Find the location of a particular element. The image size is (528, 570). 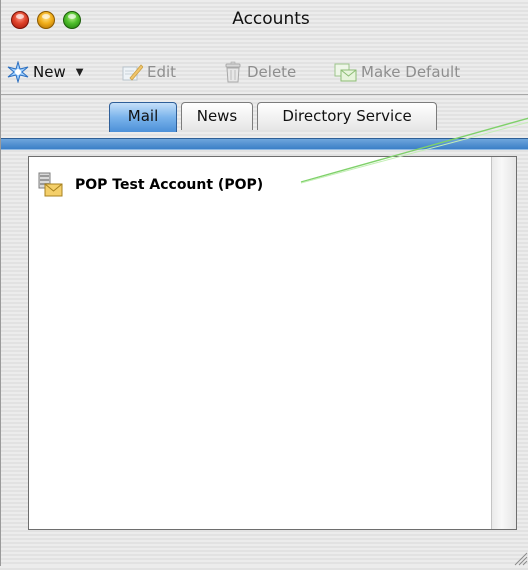

make-default-button: Make Default is located at coordinates (396, 72).